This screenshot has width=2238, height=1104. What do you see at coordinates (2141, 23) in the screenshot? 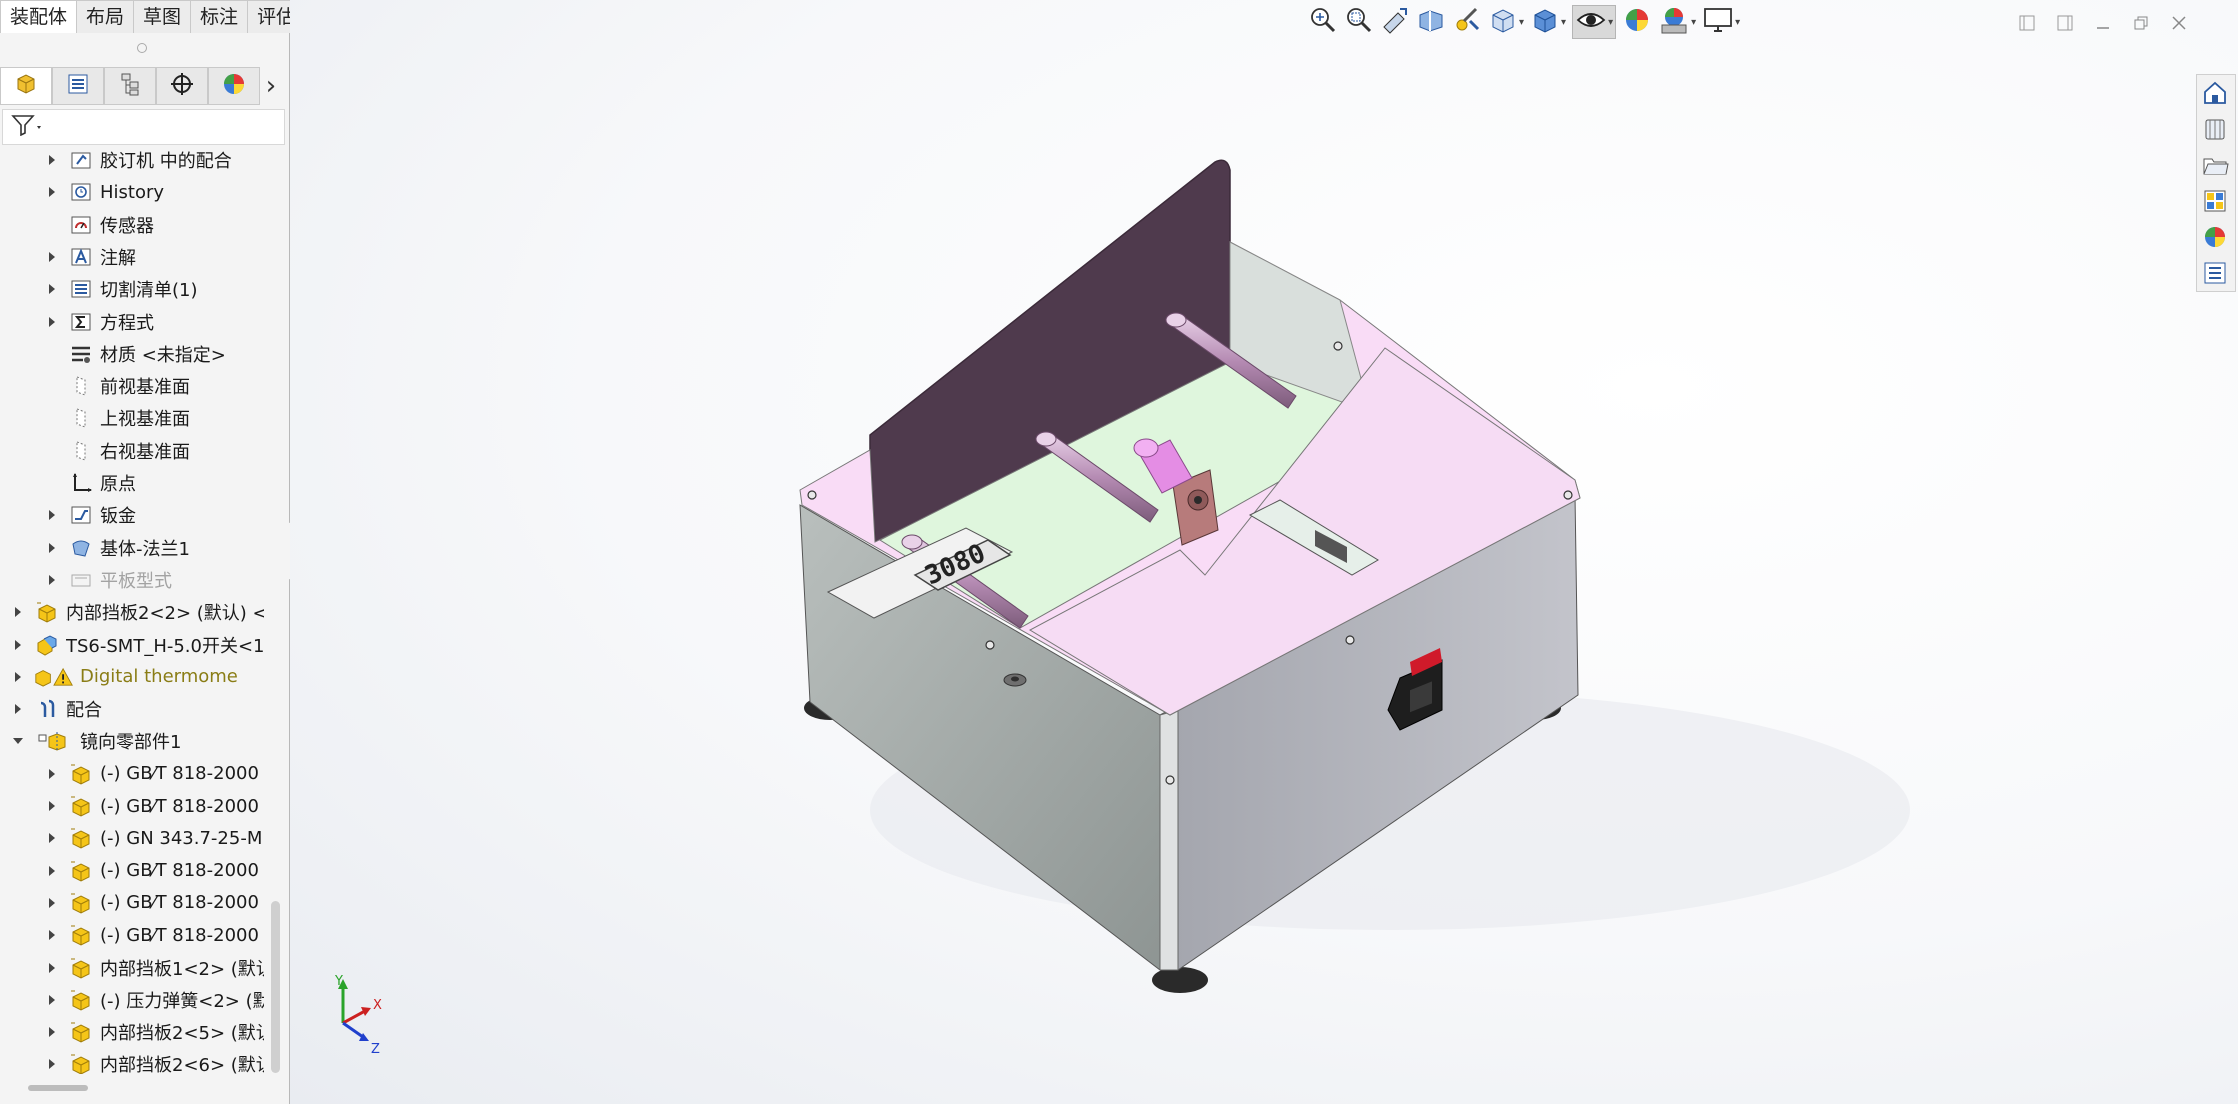
I see `restore-icon` at bounding box center [2141, 23].